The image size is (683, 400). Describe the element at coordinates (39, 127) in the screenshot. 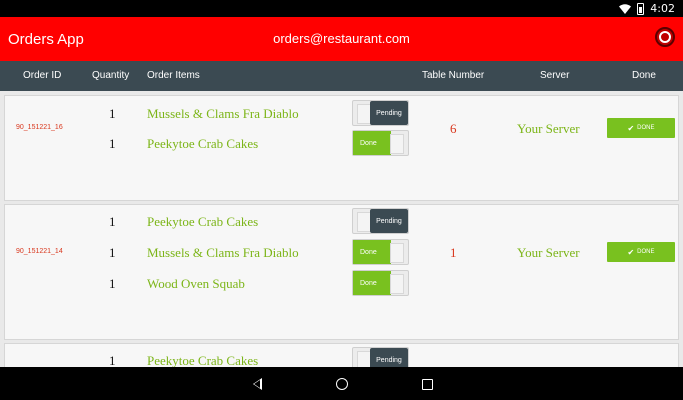

I see `order-id: 90_151221_16` at that location.